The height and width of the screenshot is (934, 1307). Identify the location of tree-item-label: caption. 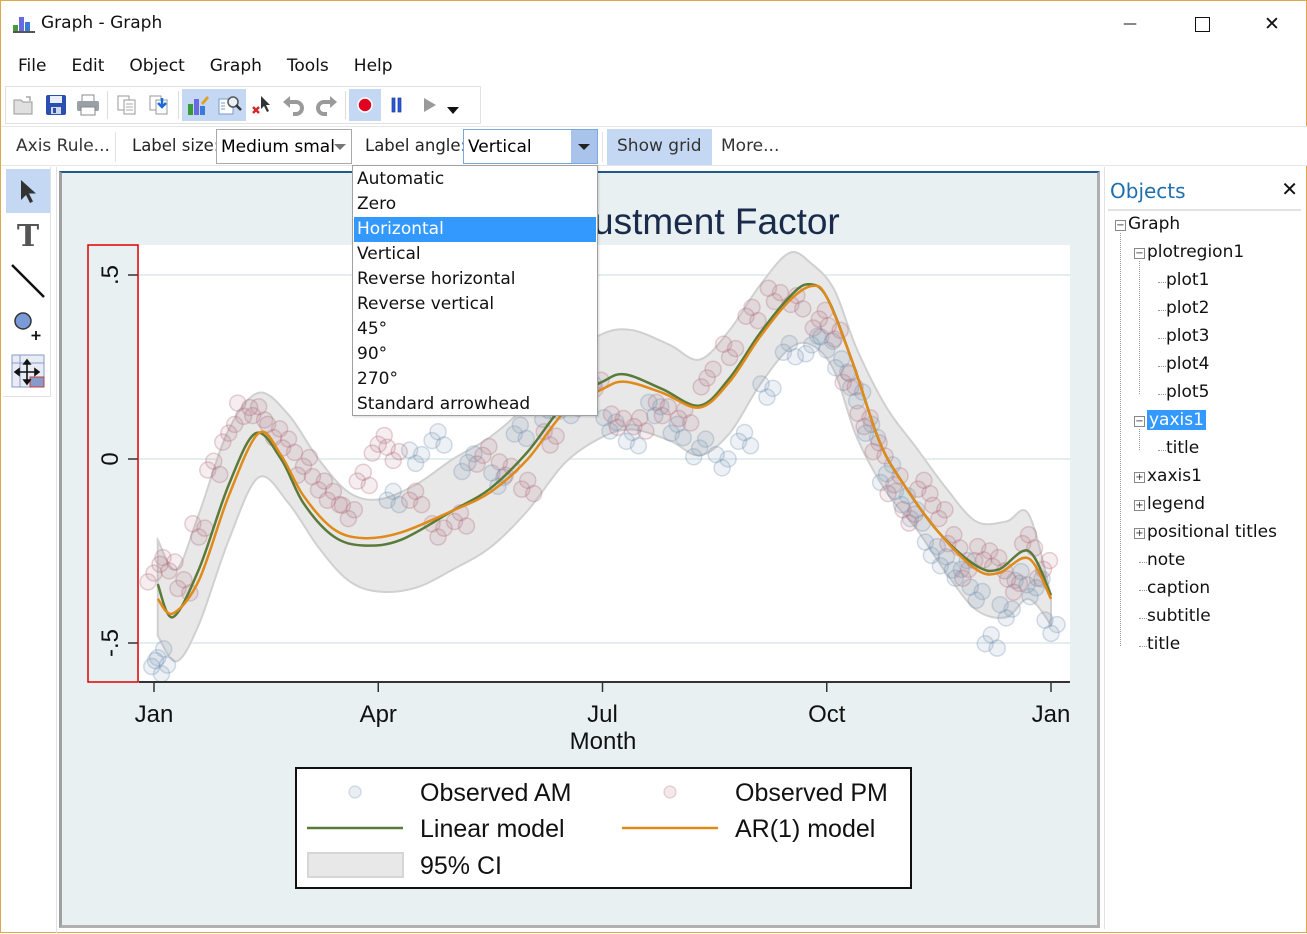
(1179, 588).